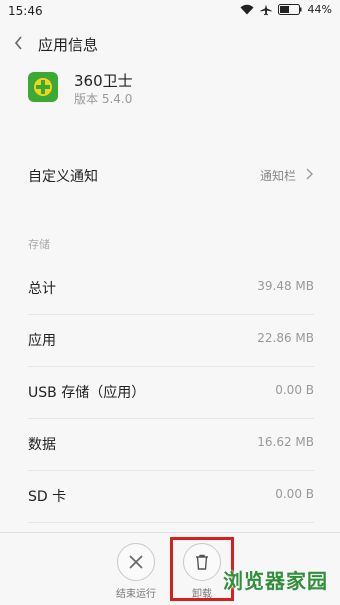 The width and height of the screenshot is (340, 605). Describe the element at coordinates (275, 581) in the screenshot. I see `watermark: 浏览器家园` at that location.